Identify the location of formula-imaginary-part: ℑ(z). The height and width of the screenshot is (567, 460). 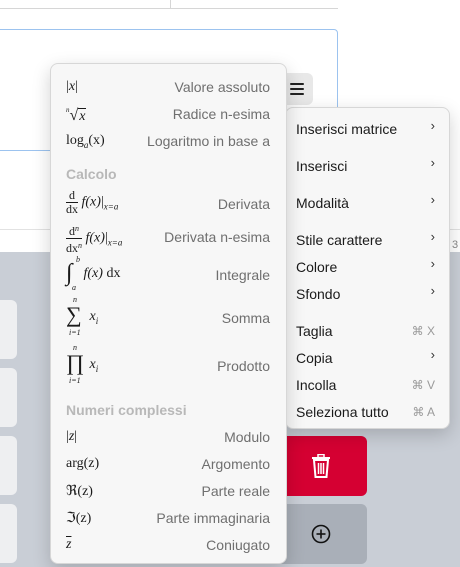
(79, 518).